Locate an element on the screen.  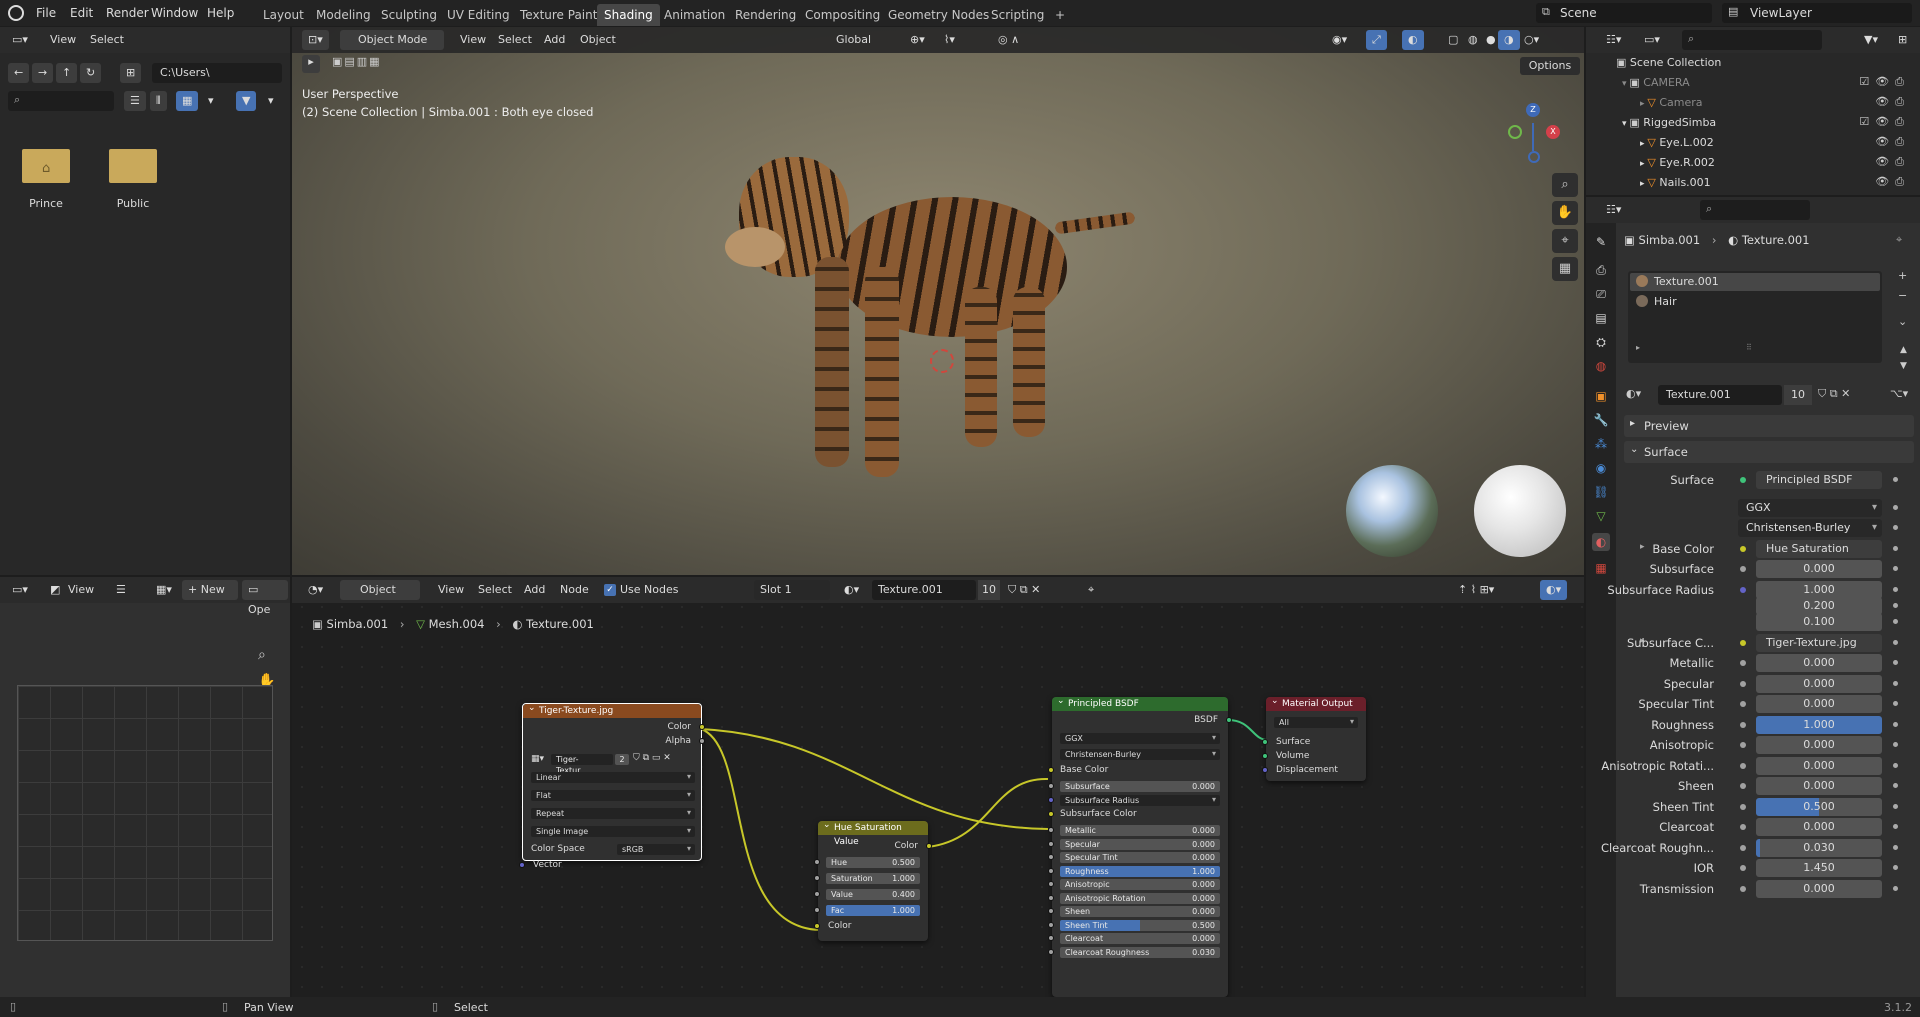
modifier-tab-icon: 🔧 is located at coordinates (1601, 420).